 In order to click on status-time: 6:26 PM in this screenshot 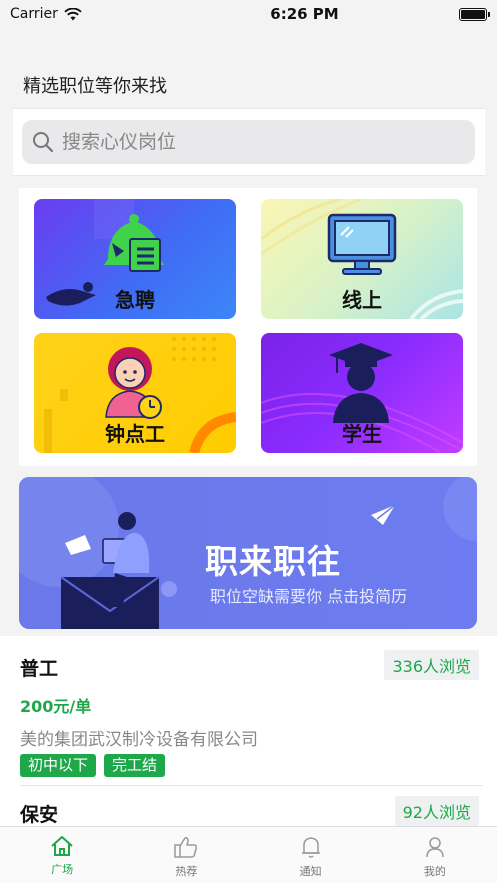, I will do `click(304, 14)`.